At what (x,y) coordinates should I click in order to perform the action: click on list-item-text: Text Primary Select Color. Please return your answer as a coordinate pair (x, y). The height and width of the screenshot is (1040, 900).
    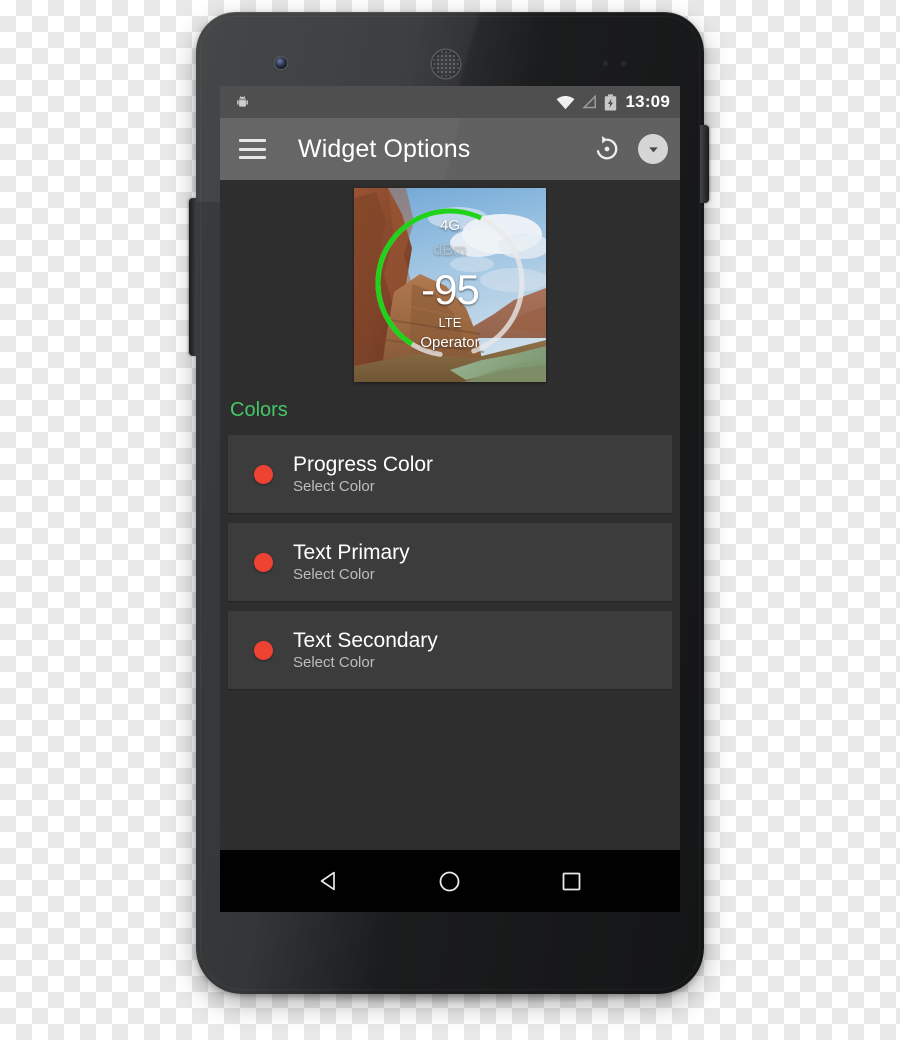
    Looking at the image, I should click on (351, 561).